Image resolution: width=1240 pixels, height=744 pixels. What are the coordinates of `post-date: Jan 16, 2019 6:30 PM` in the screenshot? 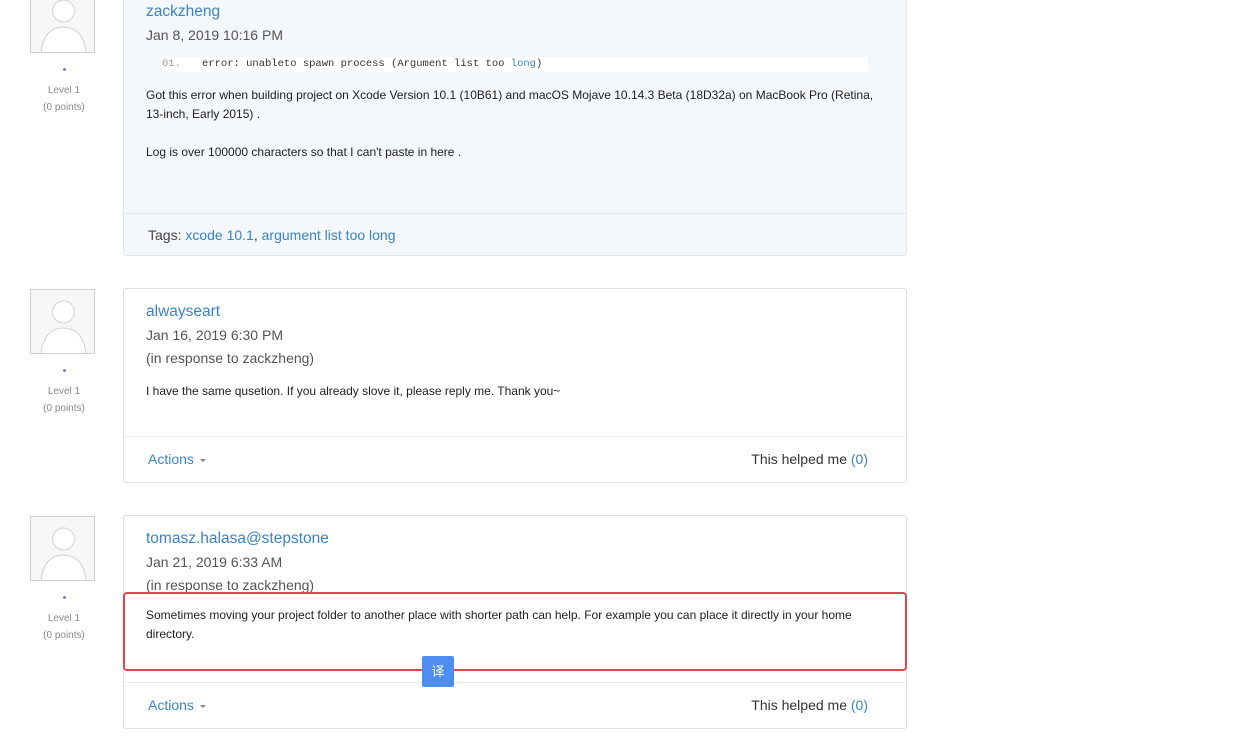 It's located at (214, 335).